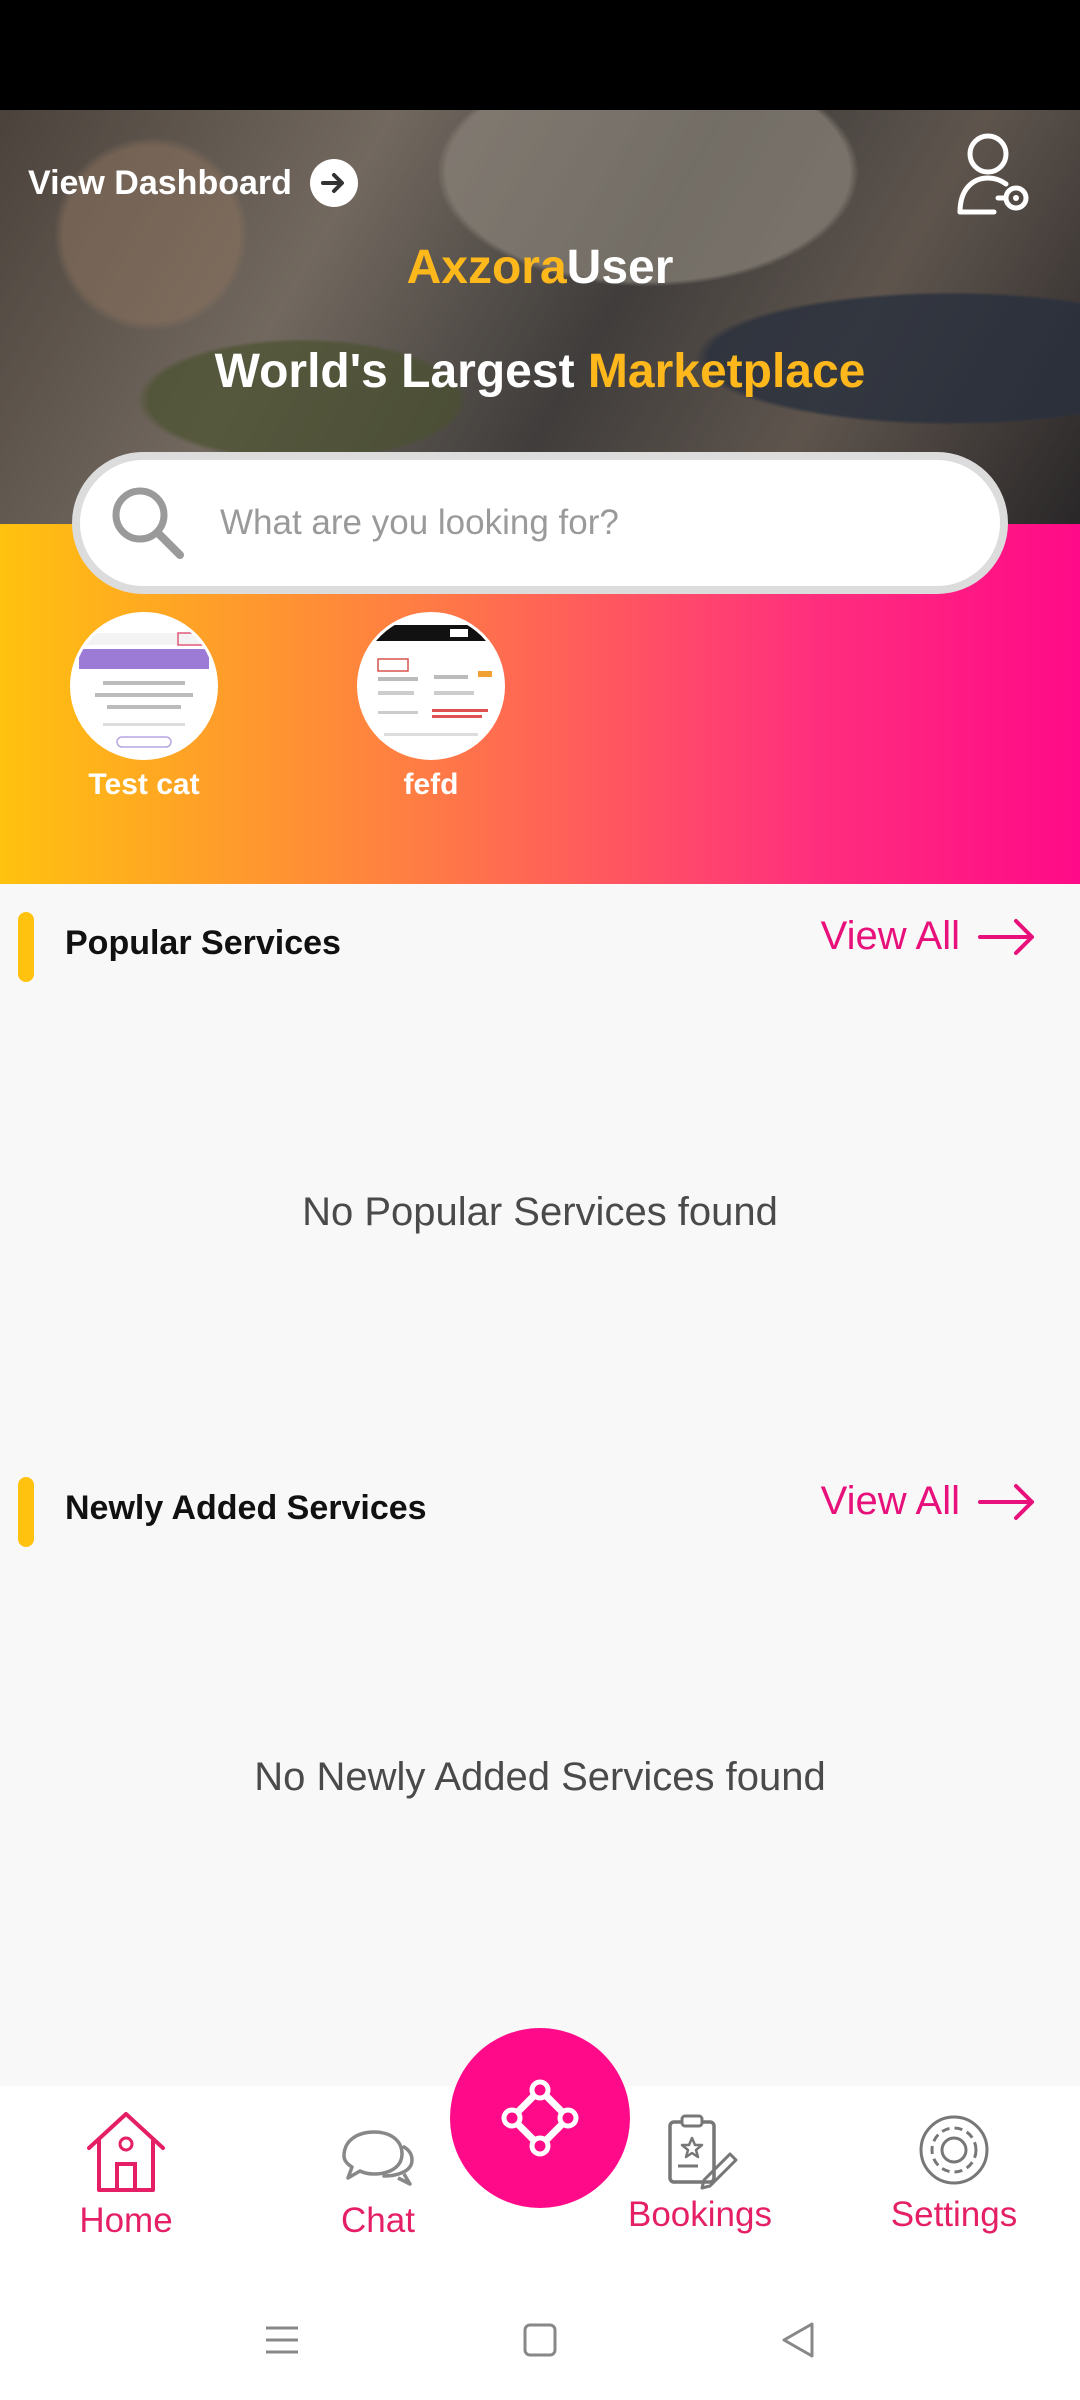  I want to click on search-icon, so click(148, 523).